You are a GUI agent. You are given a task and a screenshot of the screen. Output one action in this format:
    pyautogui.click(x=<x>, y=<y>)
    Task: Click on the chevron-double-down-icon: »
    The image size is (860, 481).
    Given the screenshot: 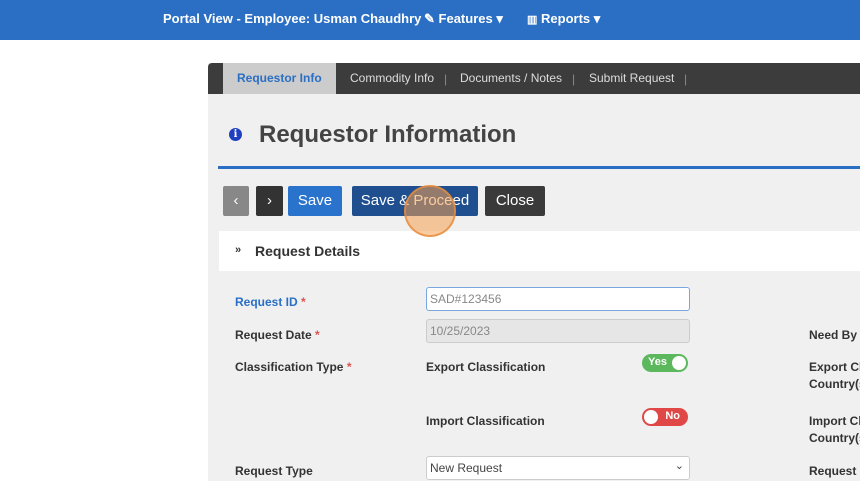 What is the action you would take?
    pyautogui.click(x=238, y=250)
    